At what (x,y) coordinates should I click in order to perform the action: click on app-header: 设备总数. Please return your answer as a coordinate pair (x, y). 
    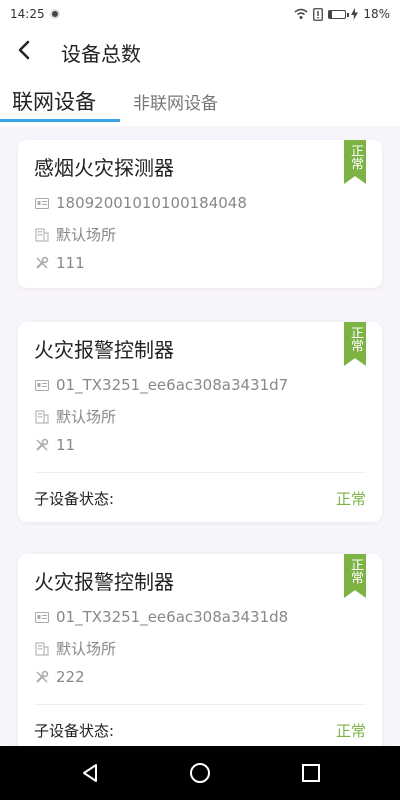
    Looking at the image, I should click on (200, 52).